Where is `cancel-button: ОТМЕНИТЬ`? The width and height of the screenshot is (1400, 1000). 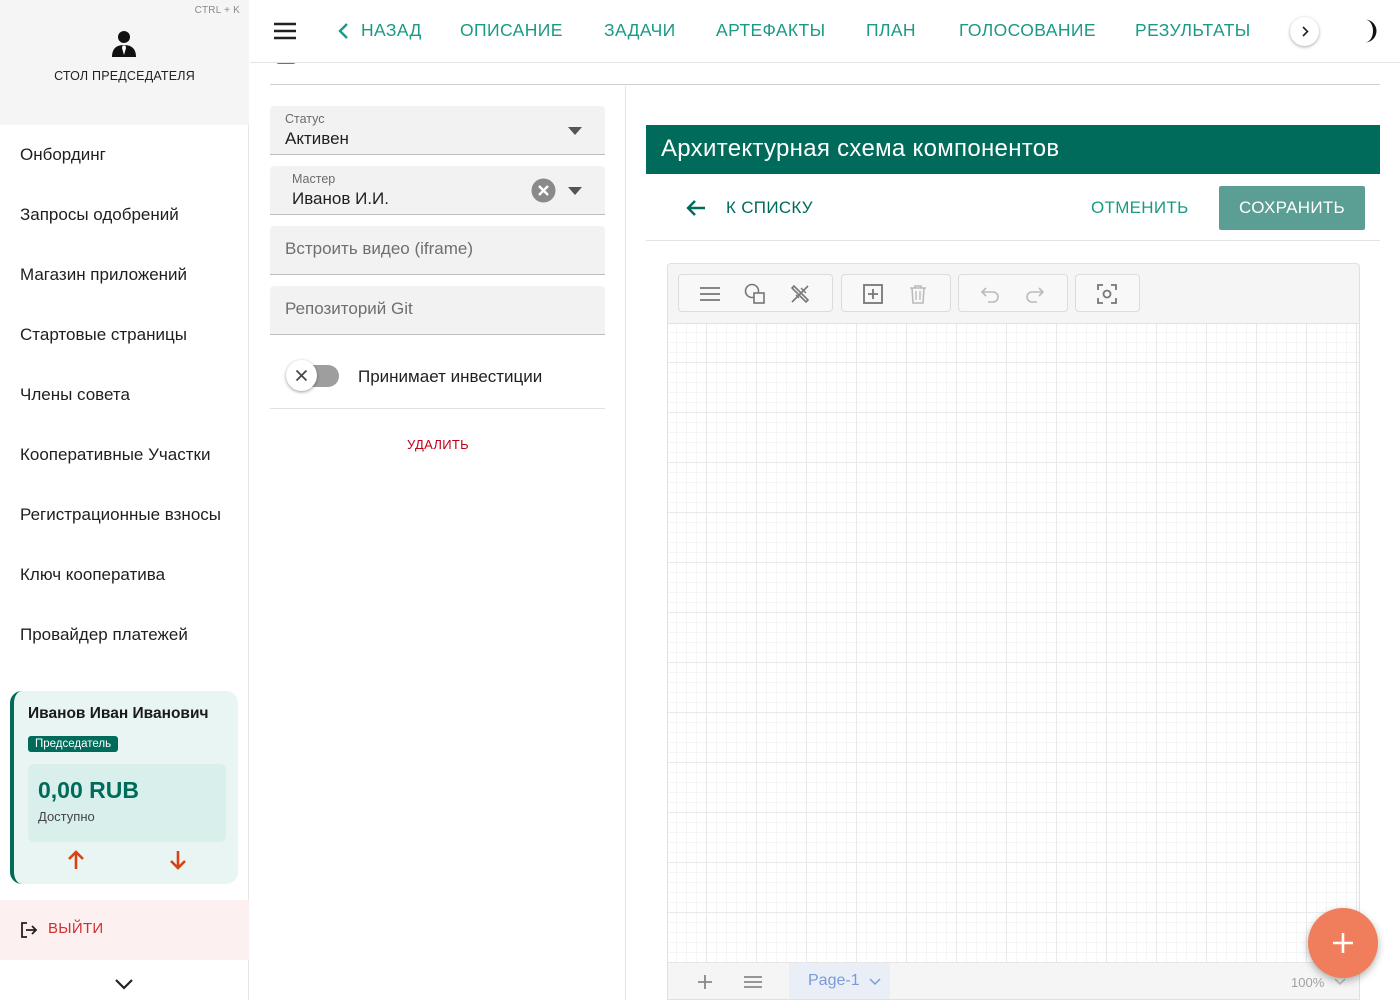 cancel-button: ОТМЕНИТЬ is located at coordinates (1140, 208).